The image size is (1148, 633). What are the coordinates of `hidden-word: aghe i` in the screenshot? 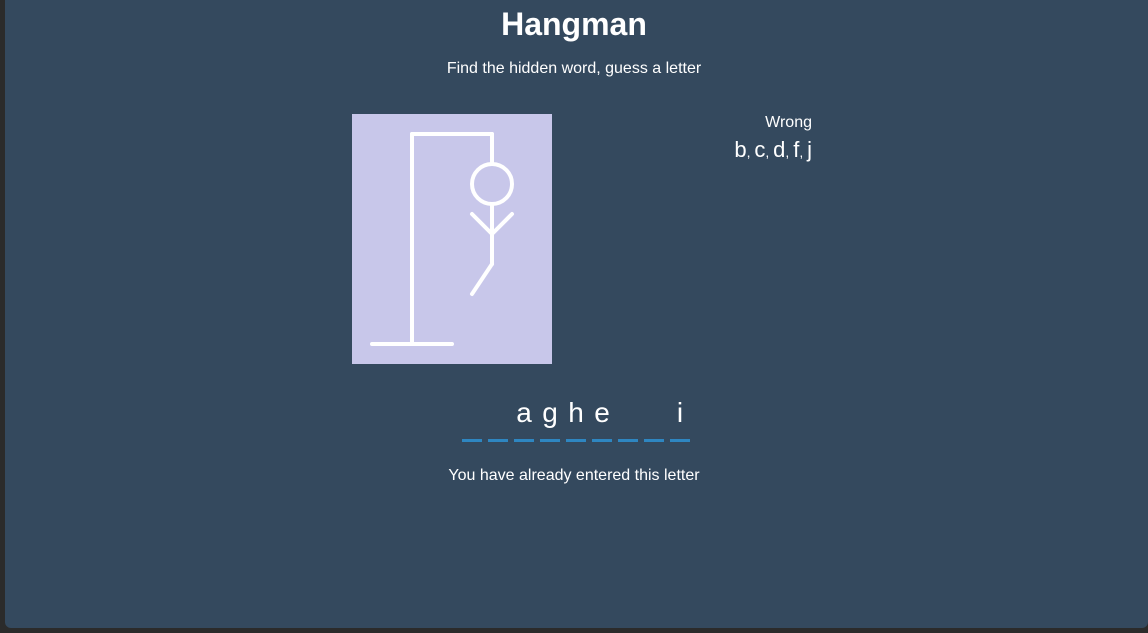 It's located at (576, 419).